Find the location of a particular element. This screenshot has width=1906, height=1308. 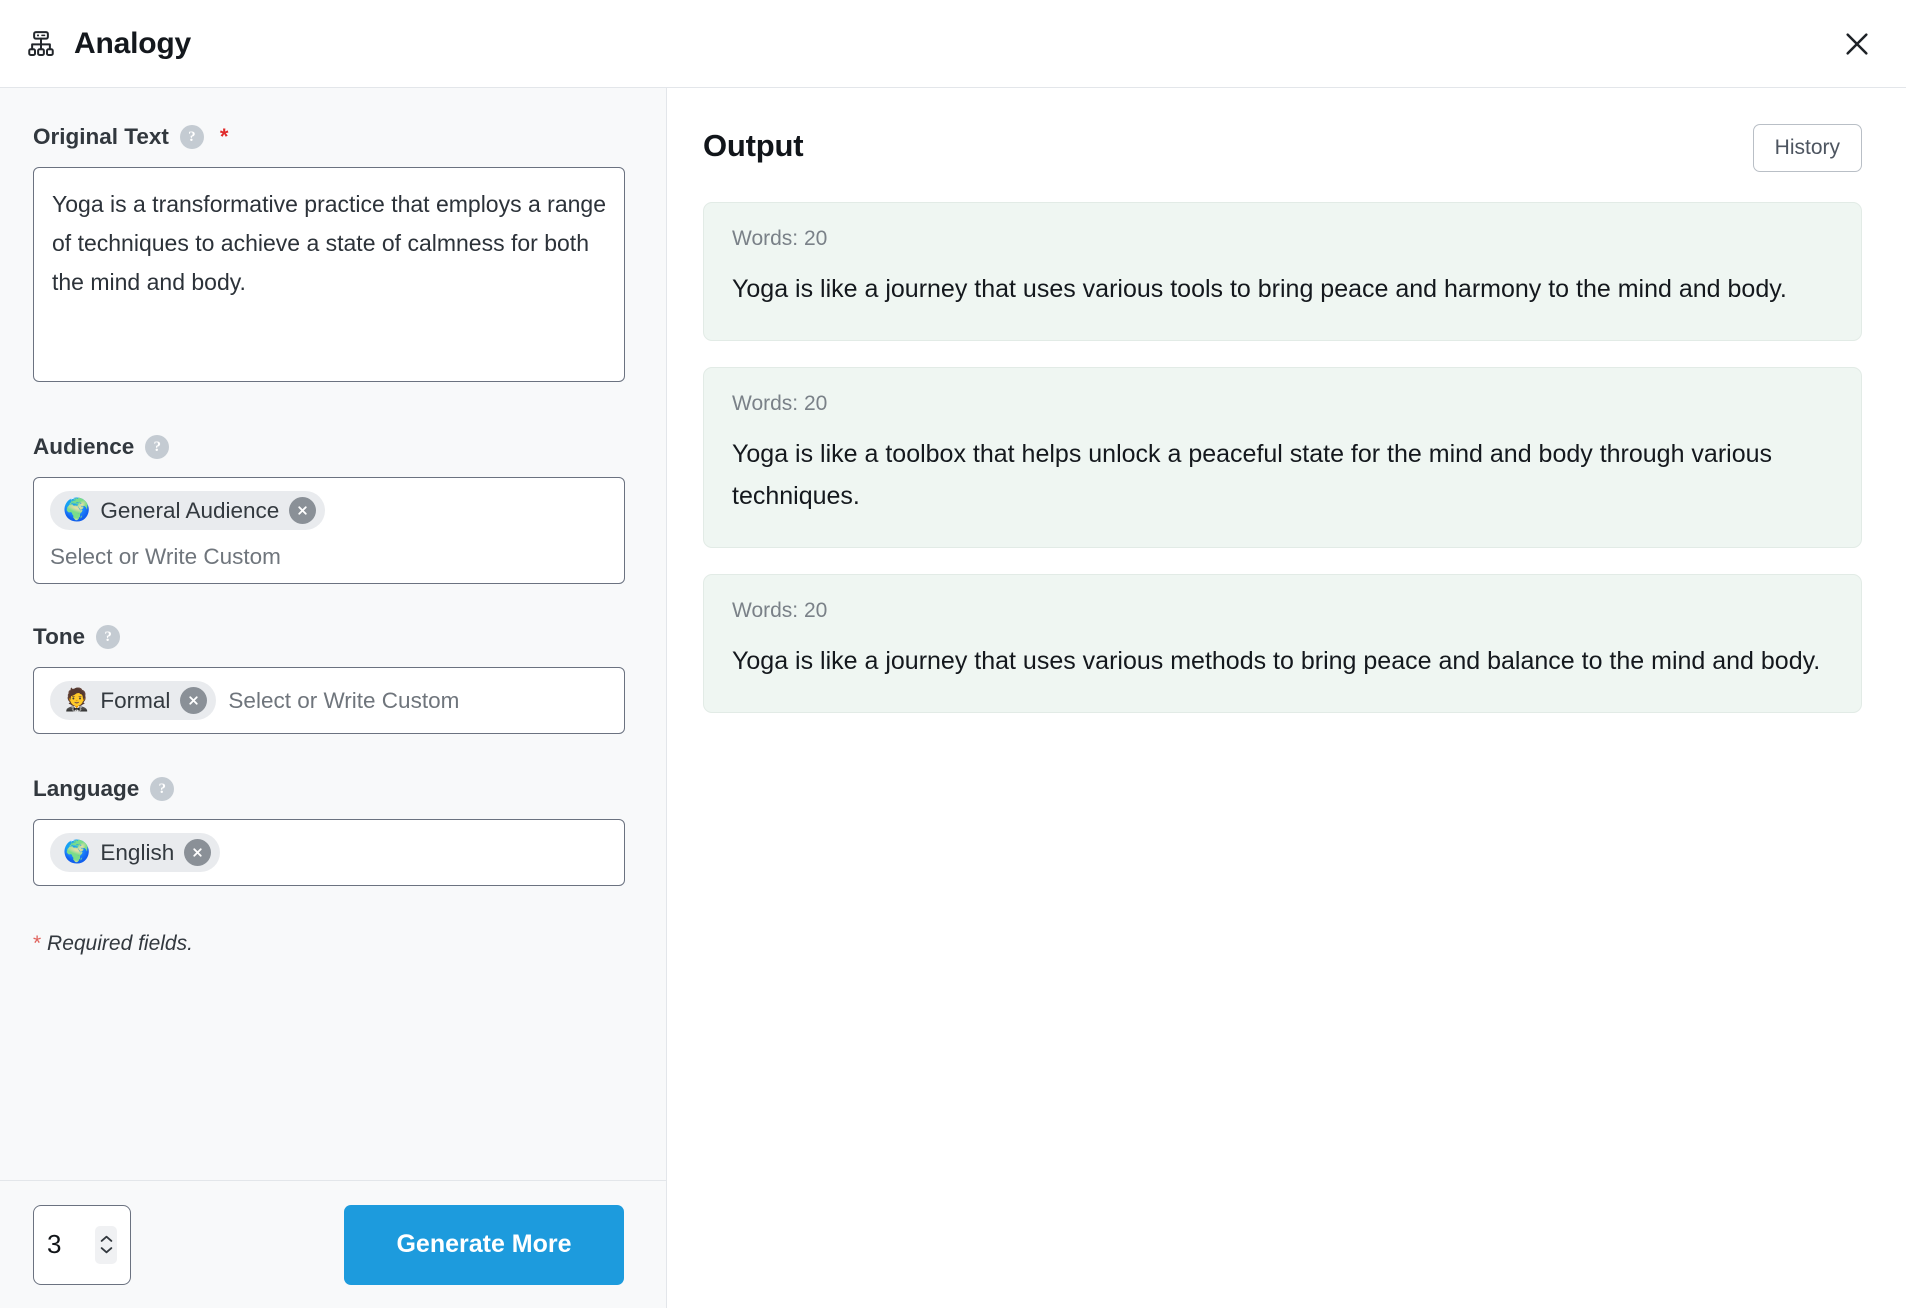

field-tone: Tone ? 🤵 Formal Select or Write Custom is located at coordinates (329, 679).